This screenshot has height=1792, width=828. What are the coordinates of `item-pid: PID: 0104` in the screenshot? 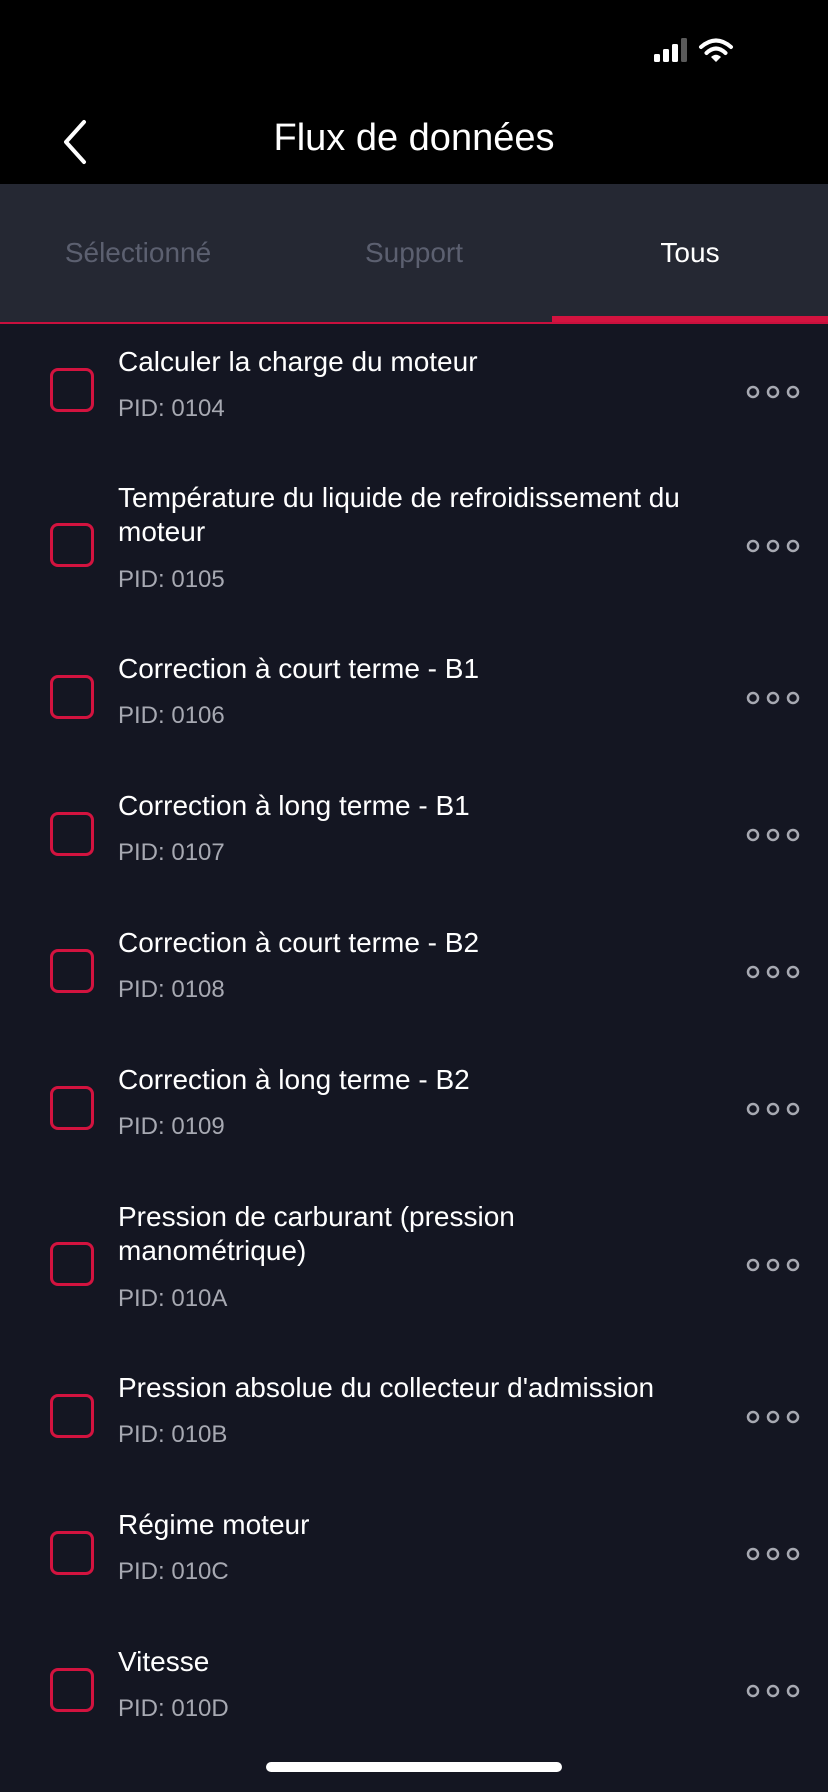 It's located at (171, 408).